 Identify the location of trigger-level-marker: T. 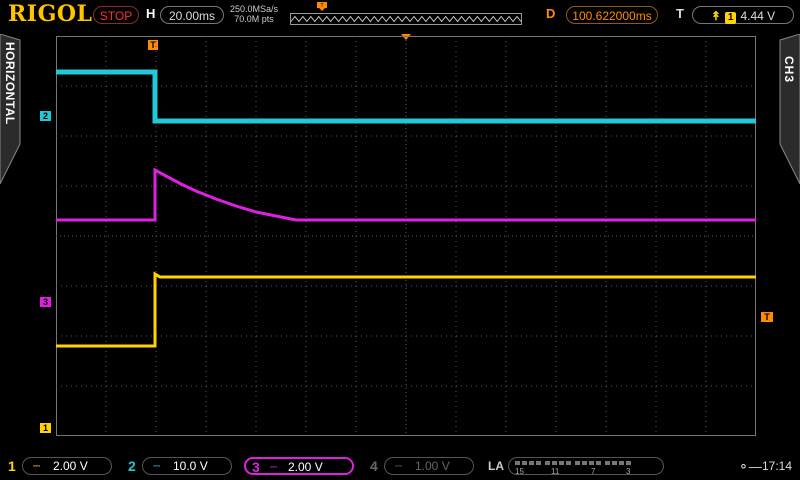
(767, 317).